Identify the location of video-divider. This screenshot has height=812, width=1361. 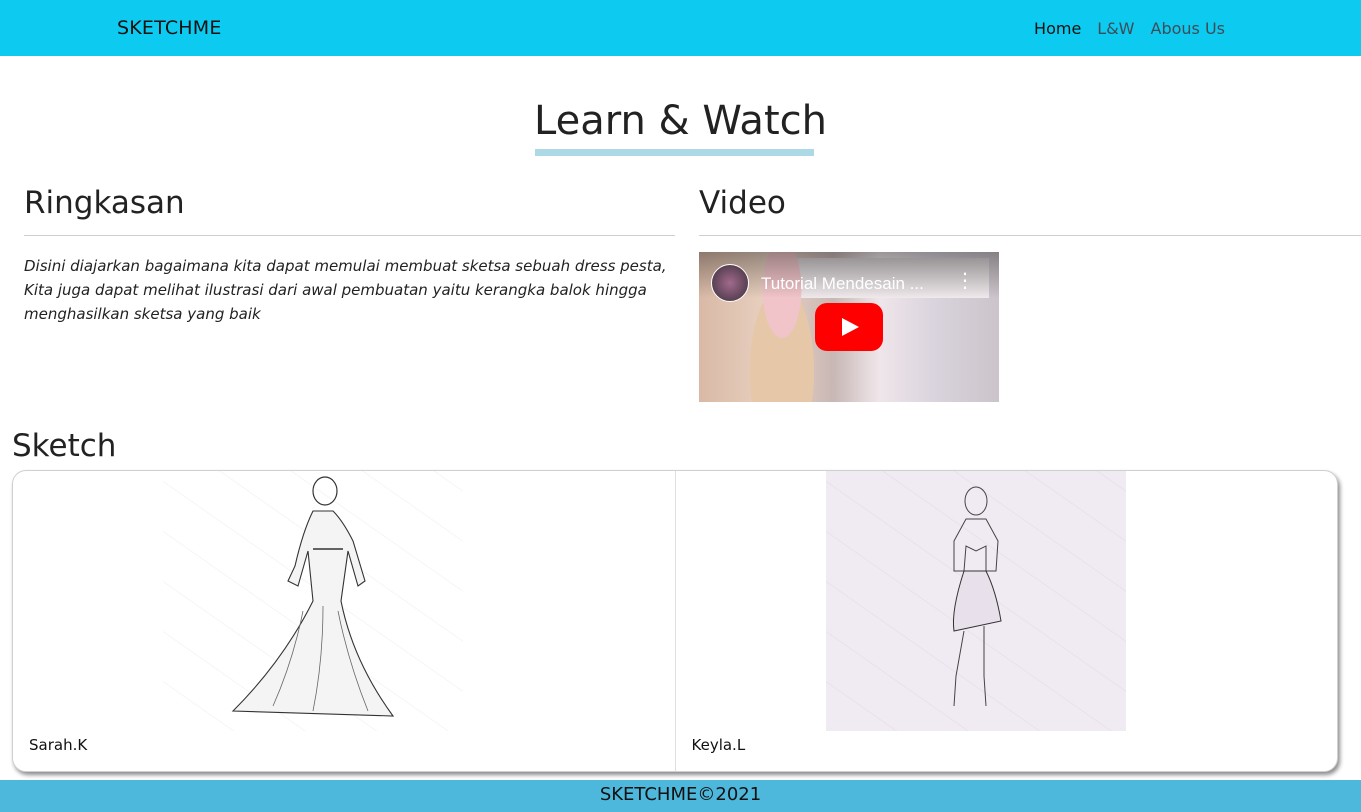
(1030, 235).